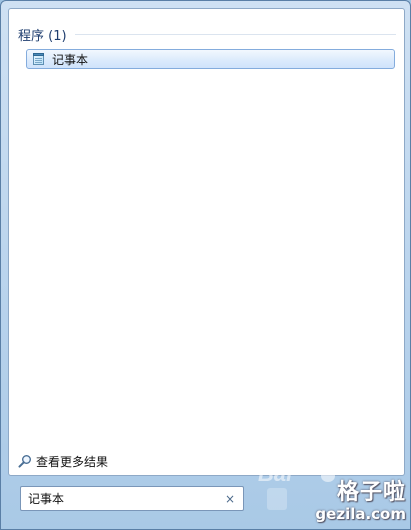 This screenshot has height=530, width=411. I want to click on shutdown-button, so click(277, 499).